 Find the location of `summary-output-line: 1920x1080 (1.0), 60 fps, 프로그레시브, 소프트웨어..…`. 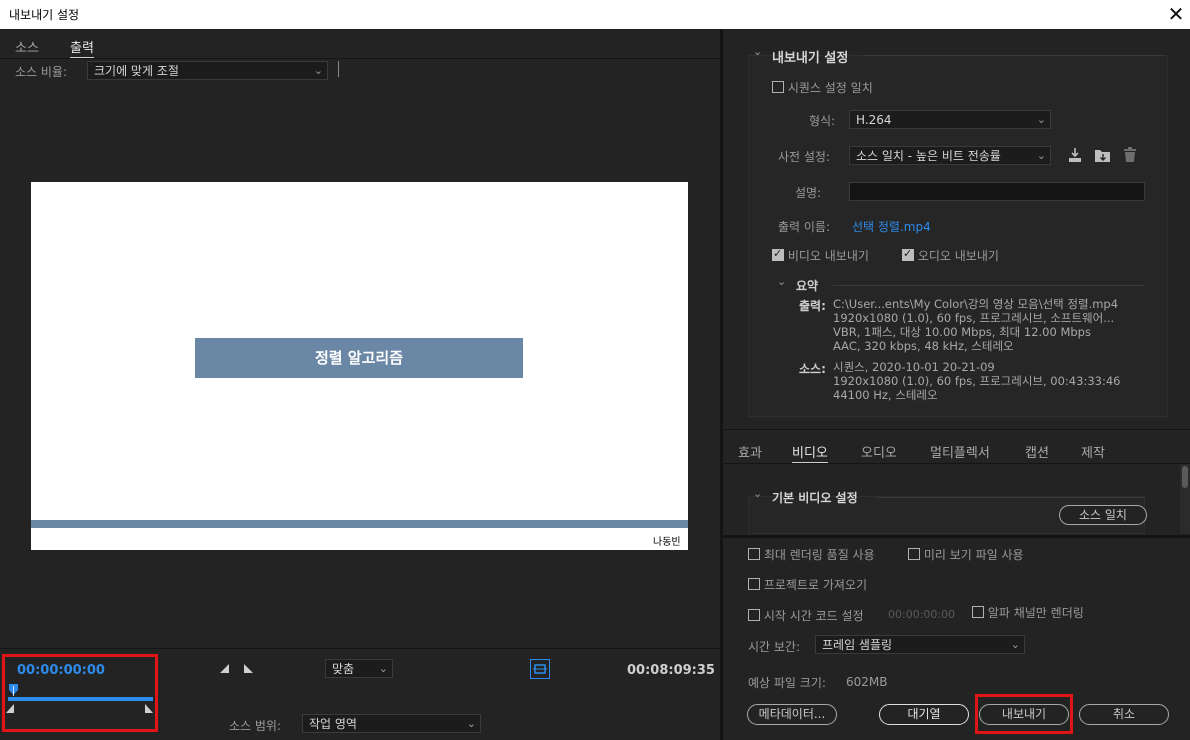

summary-output-line: 1920x1080 (1.0), 60 fps, 프로그레시브, 소프트웨어..… is located at coordinates (974, 318).